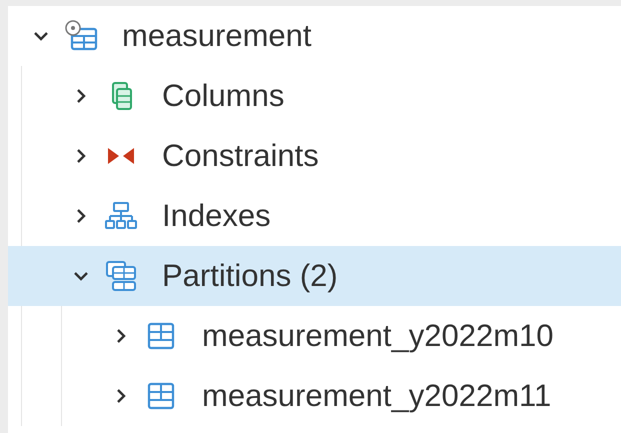 The height and width of the screenshot is (433, 621). I want to click on tree-item: Partitions (2), so click(314, 276).